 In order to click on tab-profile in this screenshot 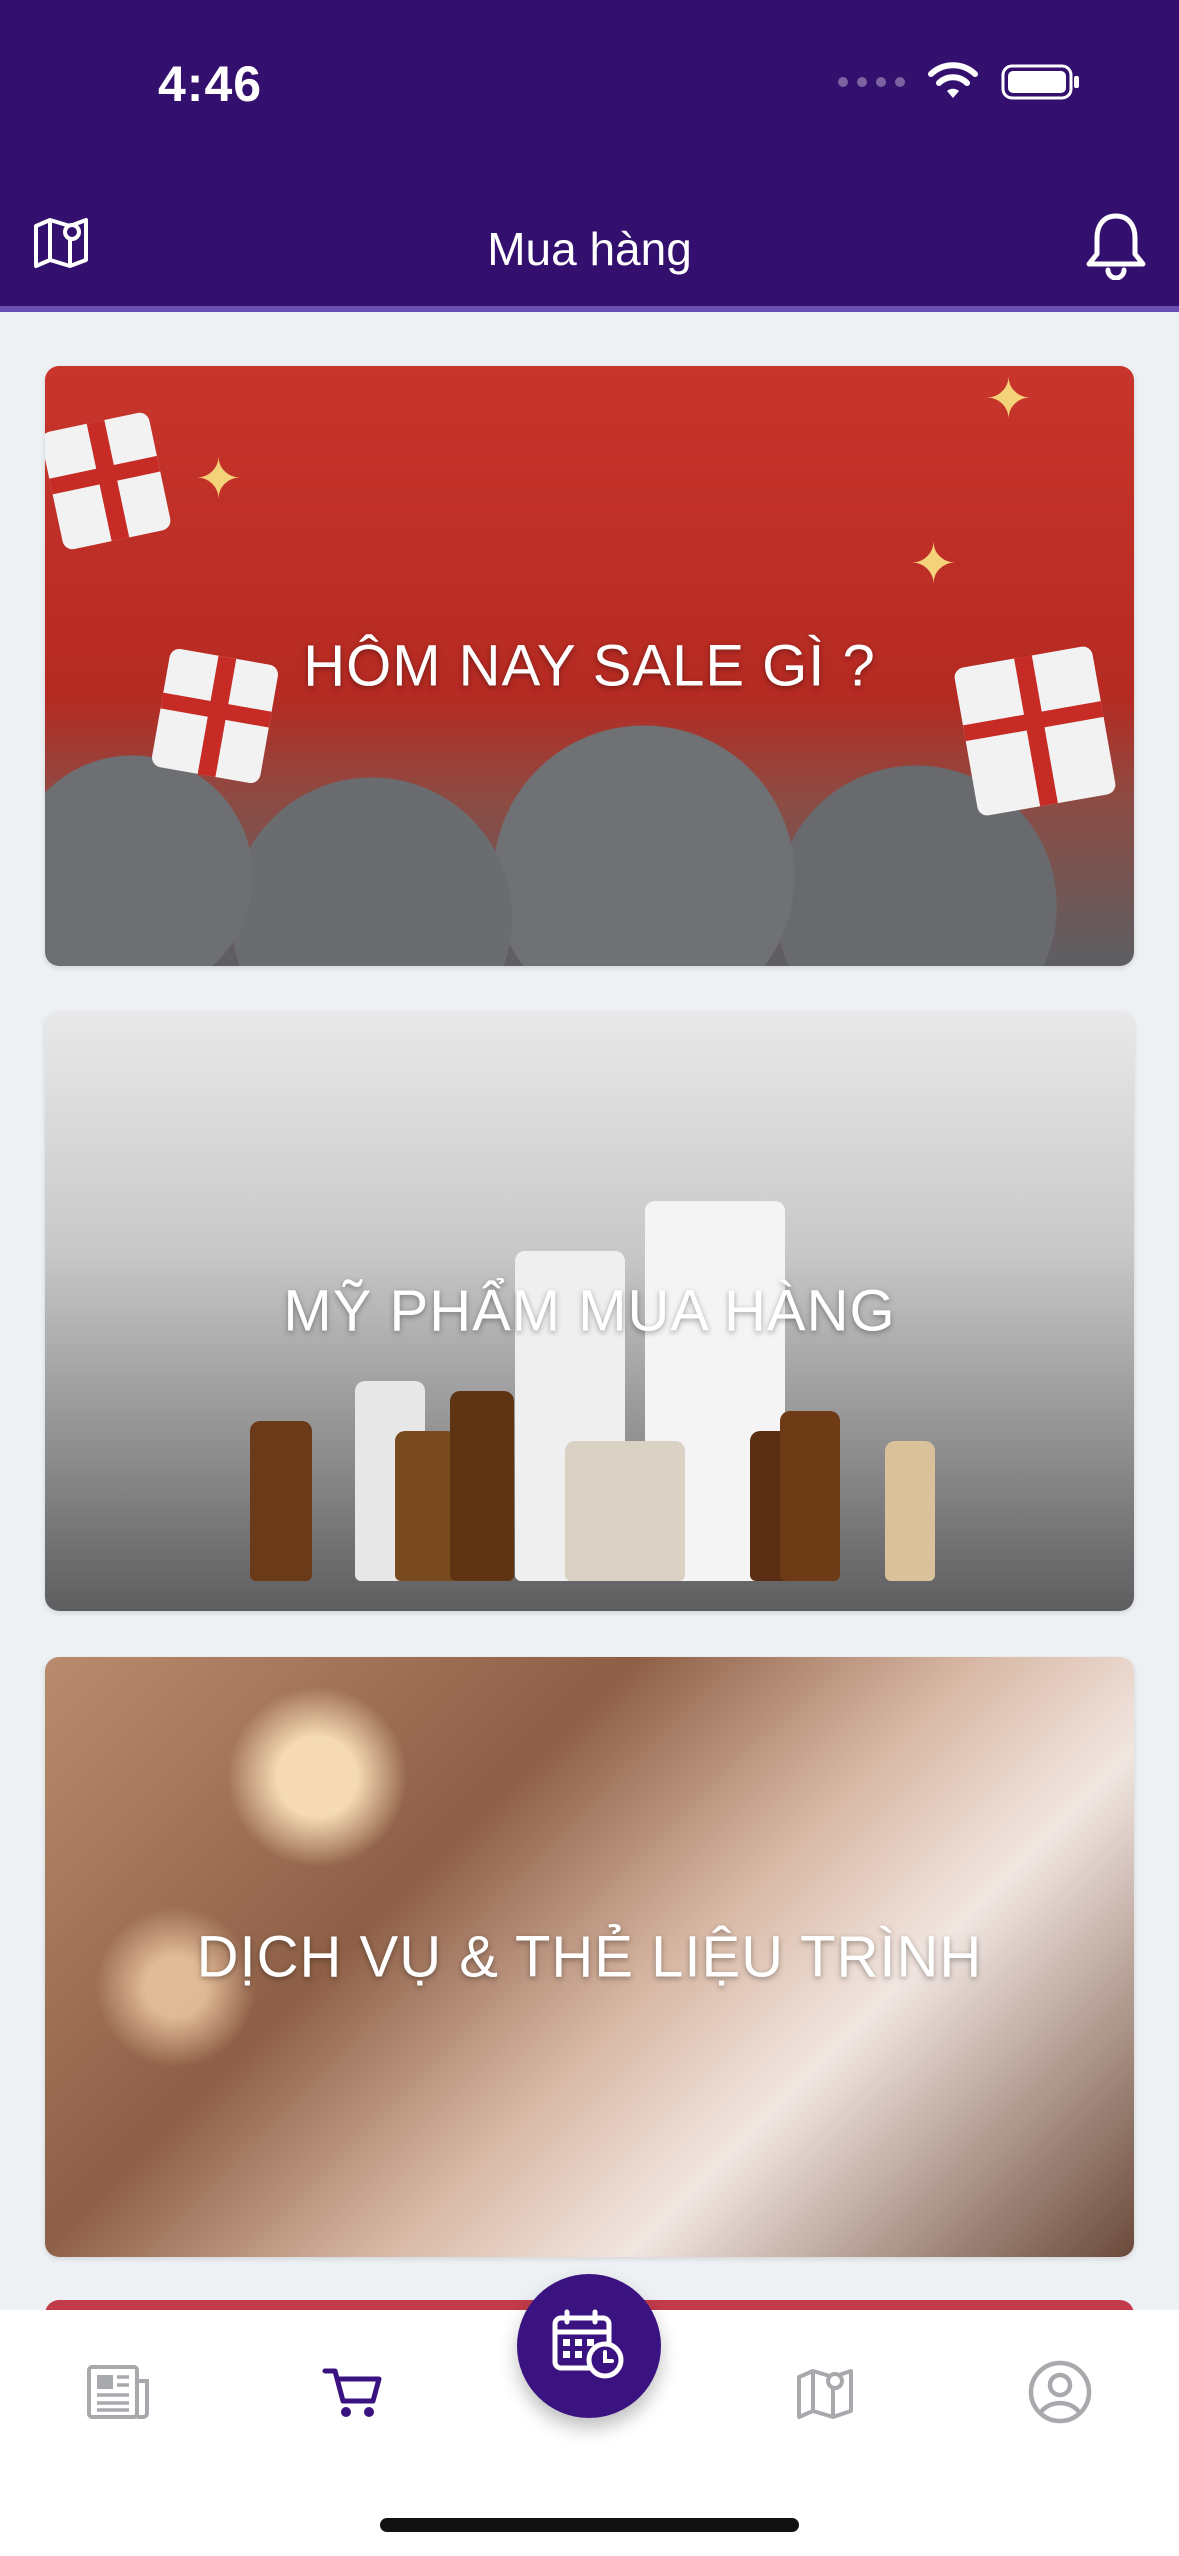, I will do `click(1060, 2392)`.